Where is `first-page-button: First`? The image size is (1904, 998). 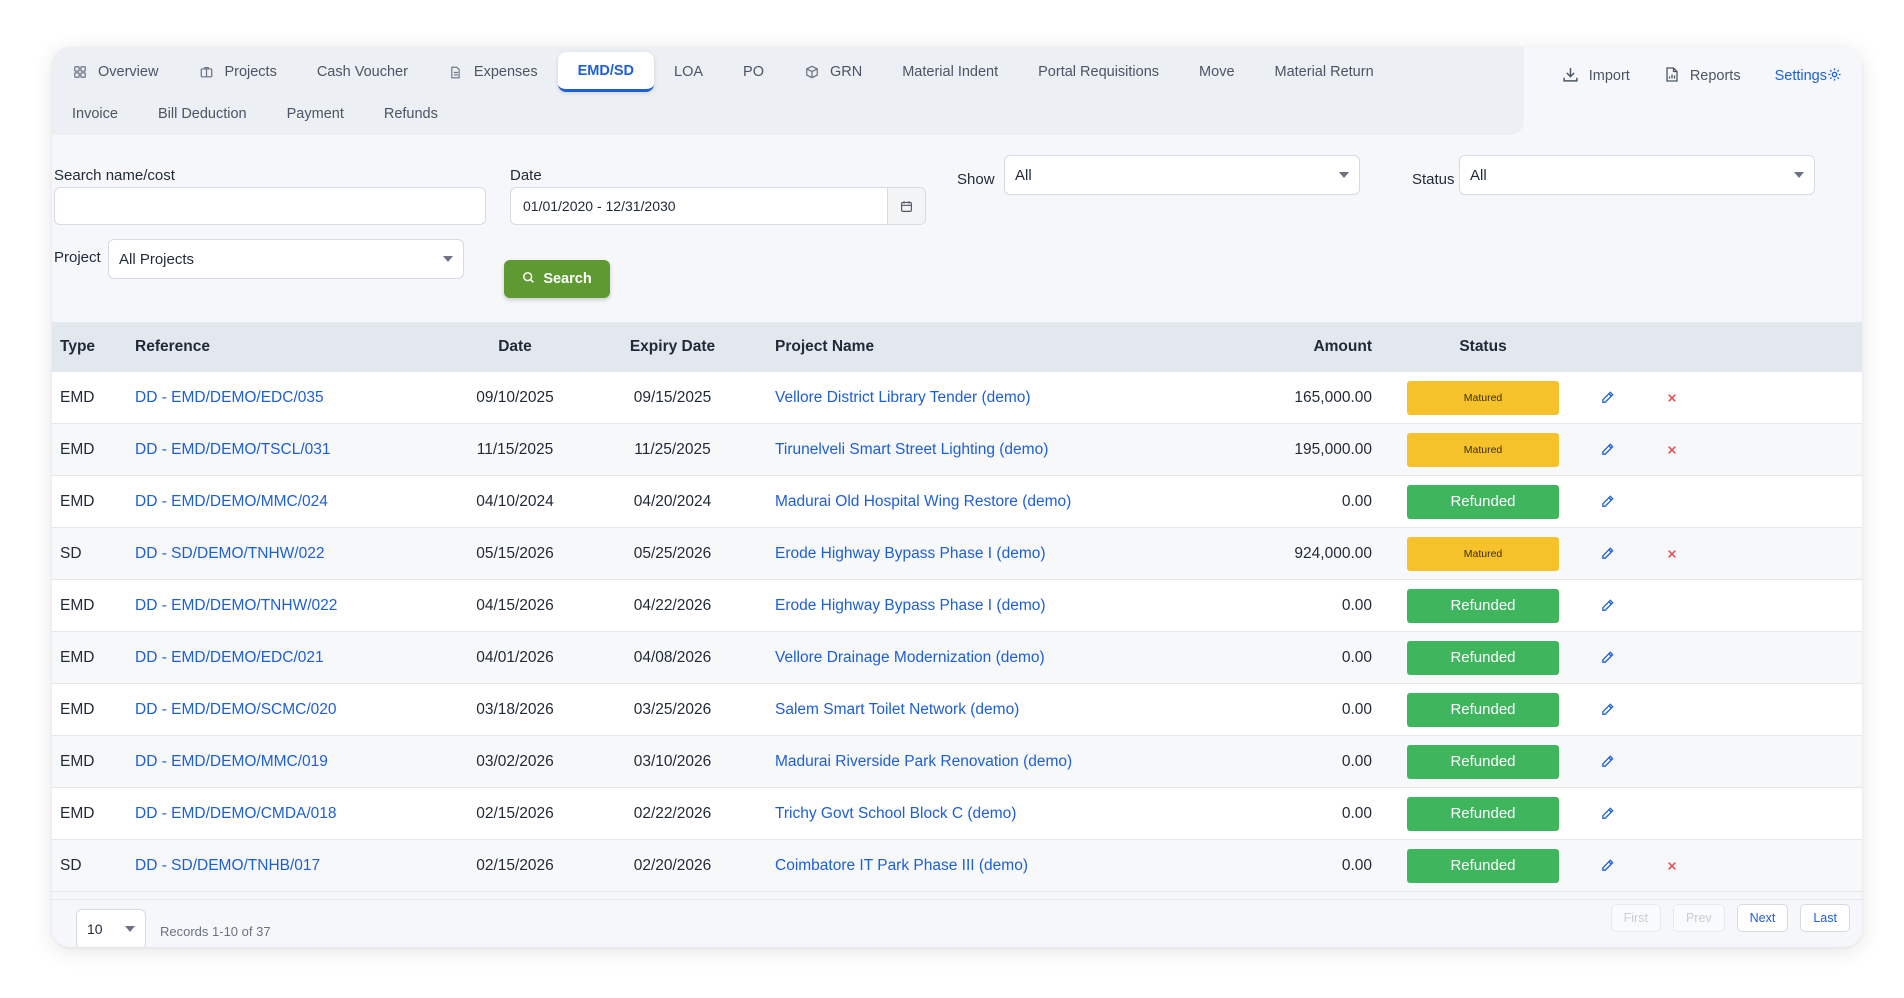
first-page-button: First is located at coordinates (1635, 918).